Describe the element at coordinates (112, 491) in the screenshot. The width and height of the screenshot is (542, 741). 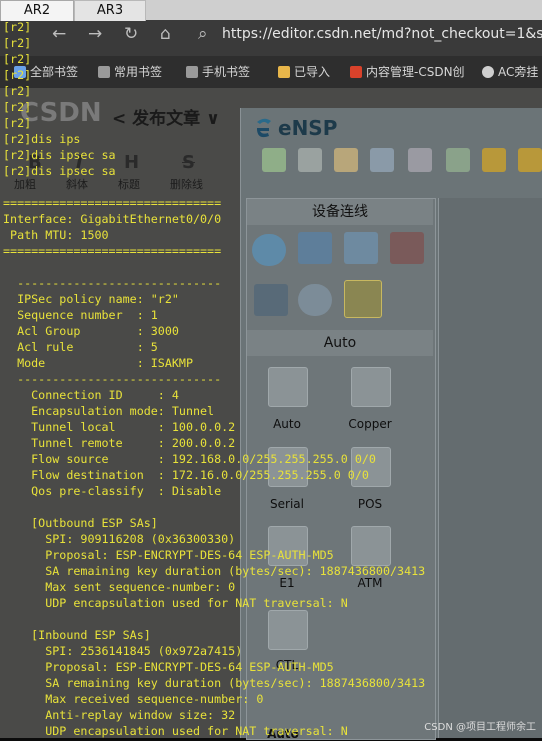
I see `terminal-line: Qos pre-classify : Disable` at that location.